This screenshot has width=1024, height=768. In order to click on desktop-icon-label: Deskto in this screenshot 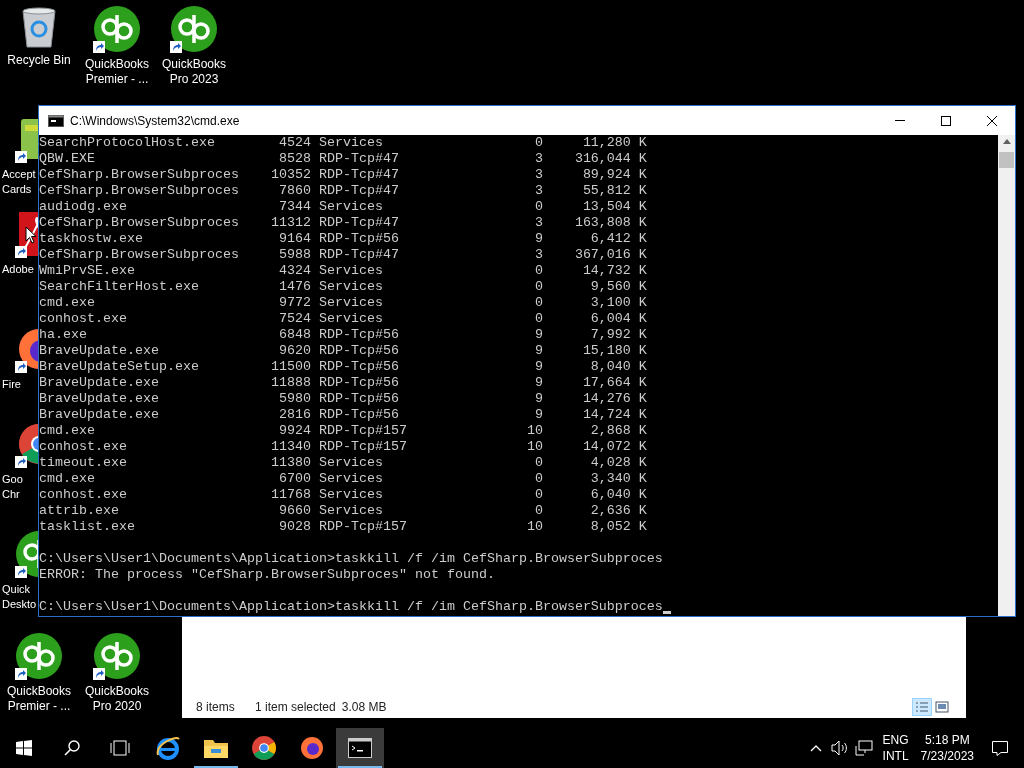, I will do `click(19, 604)`.